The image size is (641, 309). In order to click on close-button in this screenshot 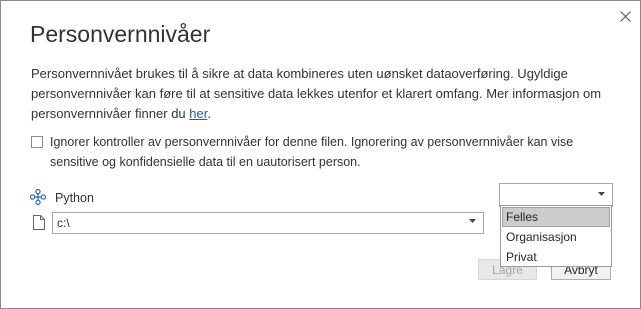, I will do `click(625, 16)`.